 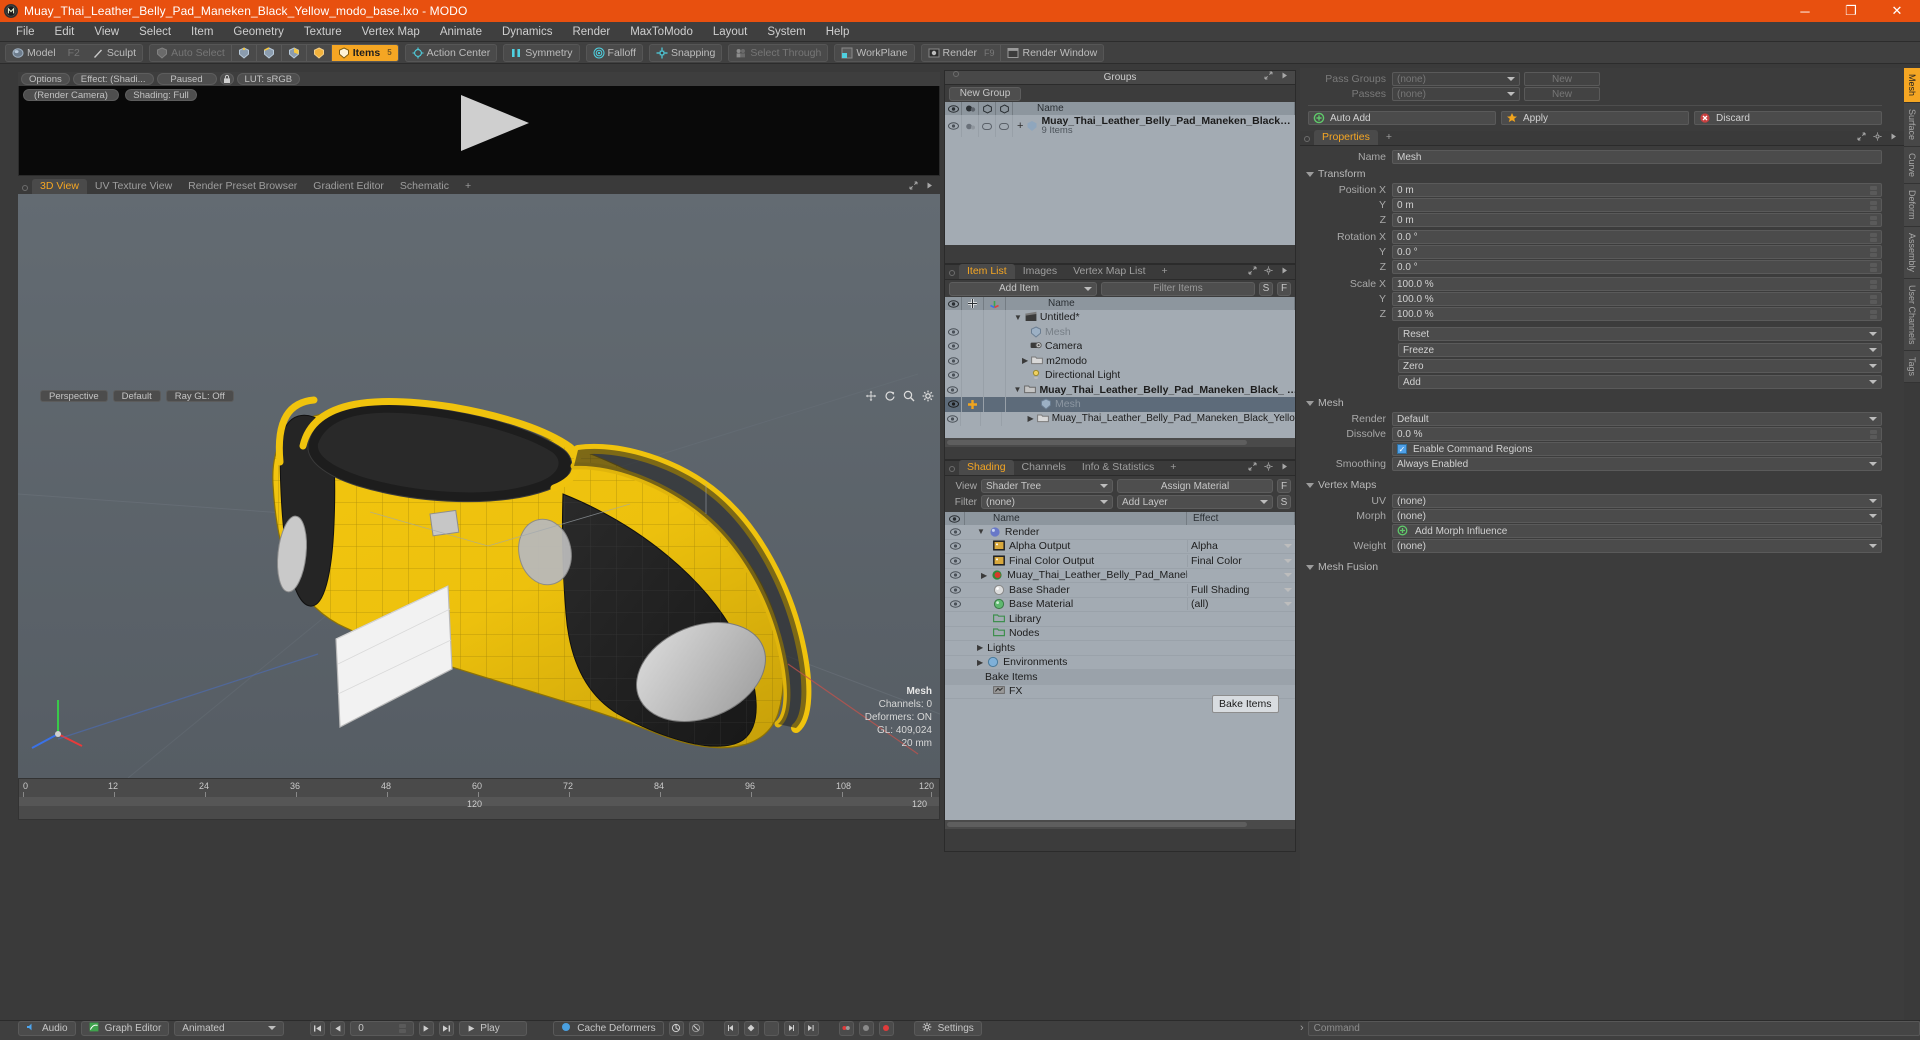 What do you see at coordinates (1873, 299) in the screenshot?
I see `scale-y-spinner` at bounding box center [1873, 299].